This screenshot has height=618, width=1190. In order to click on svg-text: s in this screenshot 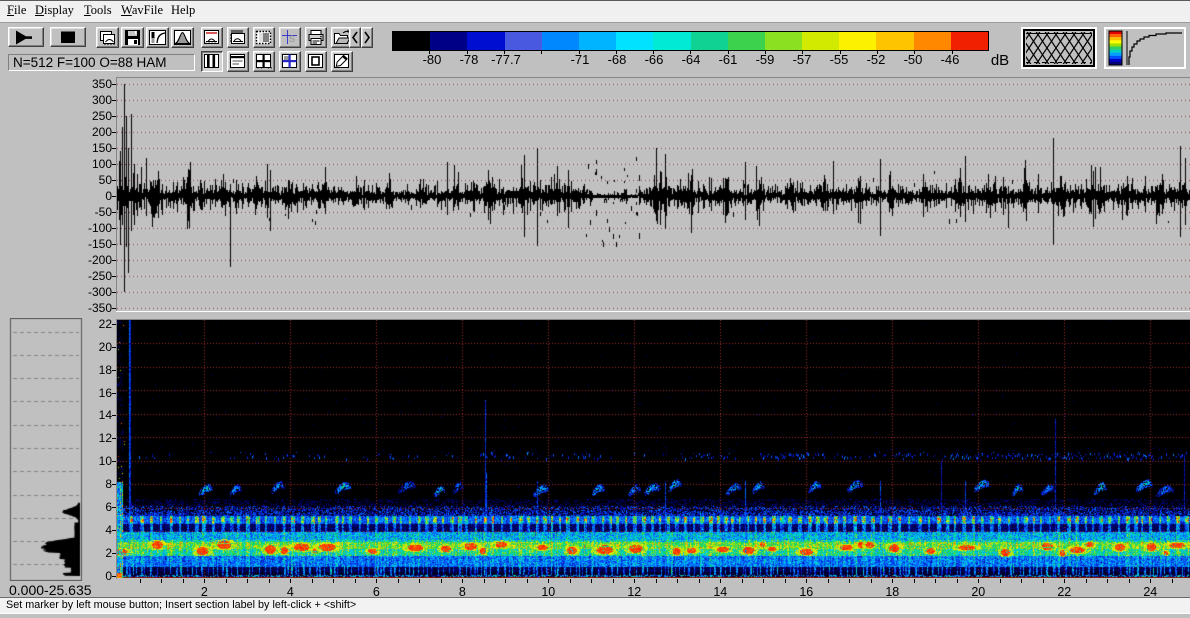, I will do `click(292, 38)`.